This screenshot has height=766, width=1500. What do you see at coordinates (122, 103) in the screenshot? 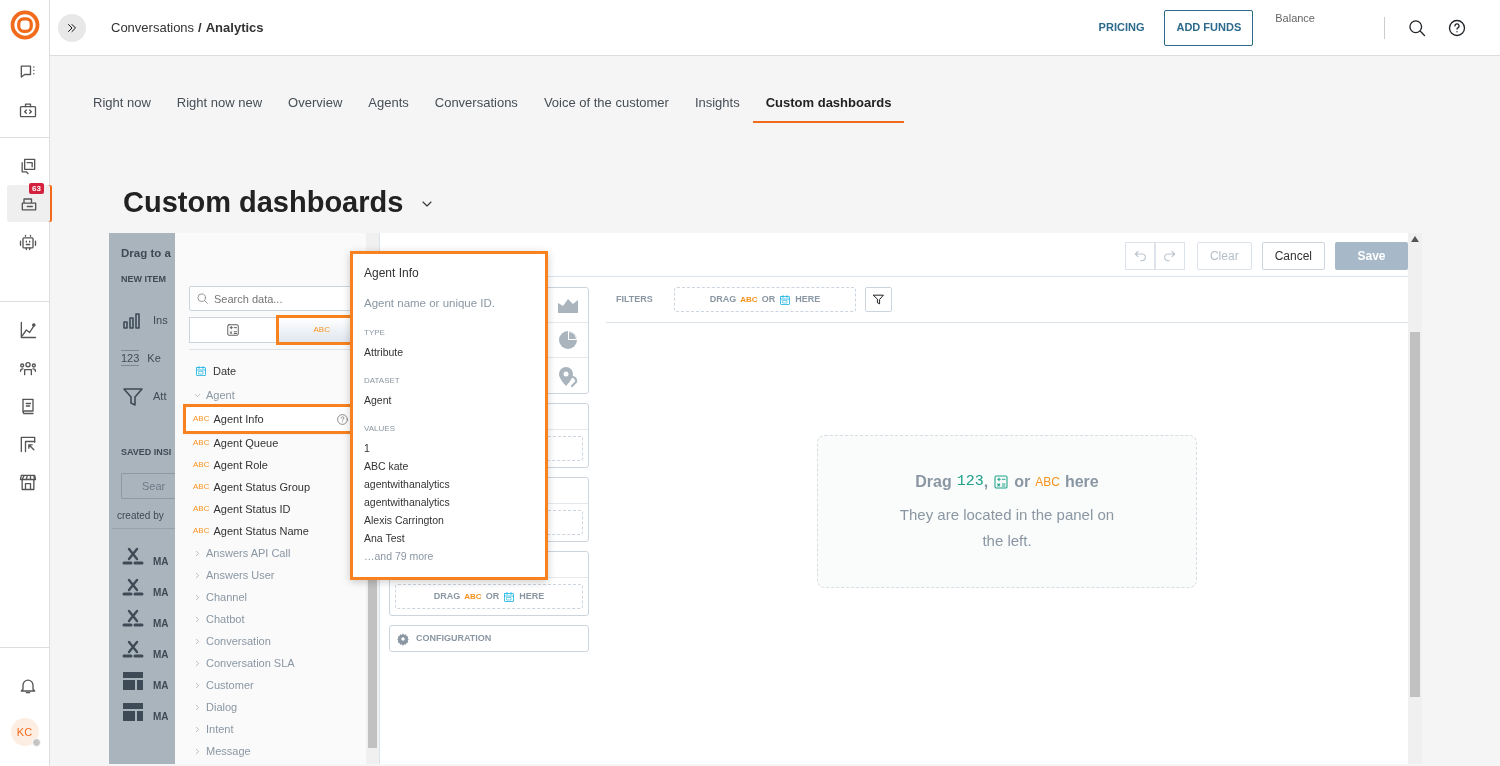
I see `tab: Right now` at bounding box center [122, 103].